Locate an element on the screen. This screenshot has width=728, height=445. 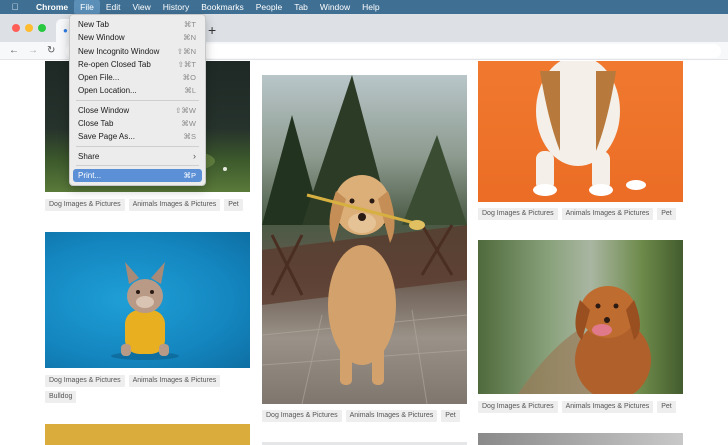
menu-bookmarks: Bookmarks is located at coordinates (222, 7).